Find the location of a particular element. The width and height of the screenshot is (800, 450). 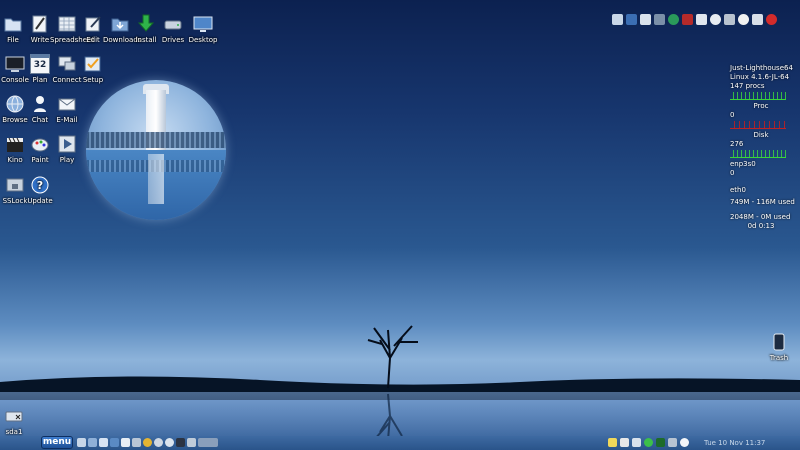

process-count: 147 procs is located at coordinates (747, 86).